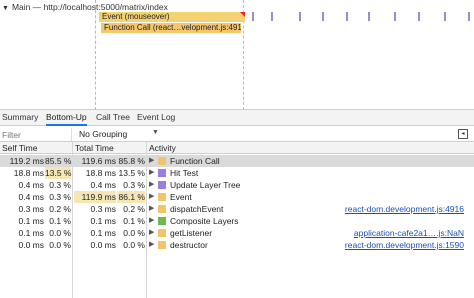 Image resolution: width=474 pixels, height=298 pixels. I want to click on table-row: 0.1 ms 0.1 % 0.1 ms 0.1 % ▶ Composite Layers, so click(237, 221).